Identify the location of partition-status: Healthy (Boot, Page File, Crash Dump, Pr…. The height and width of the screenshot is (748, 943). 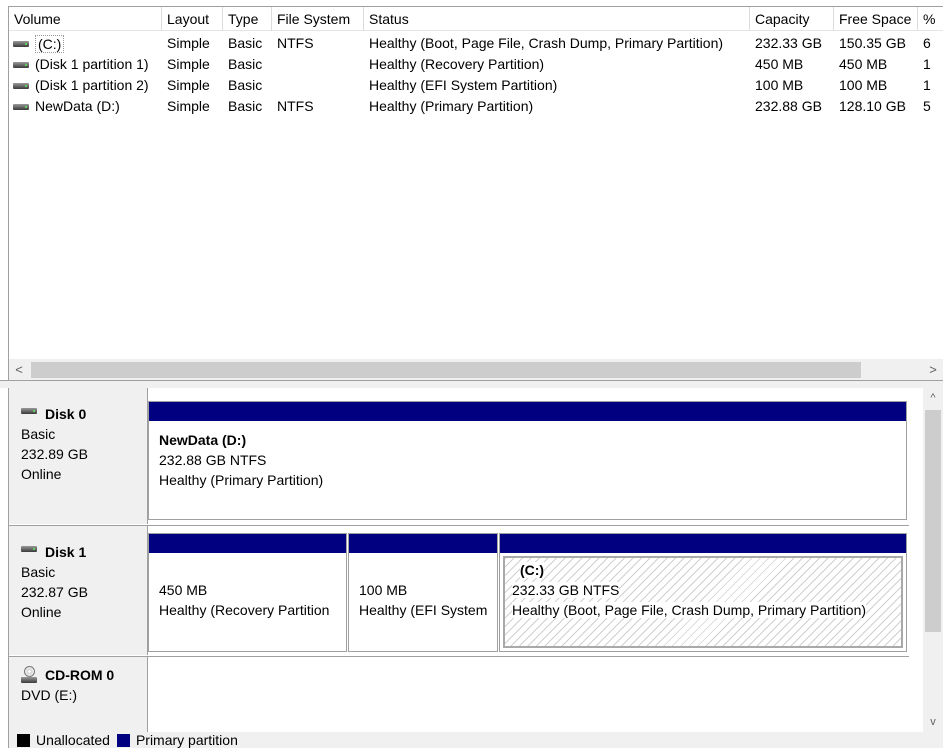
(689, 610).